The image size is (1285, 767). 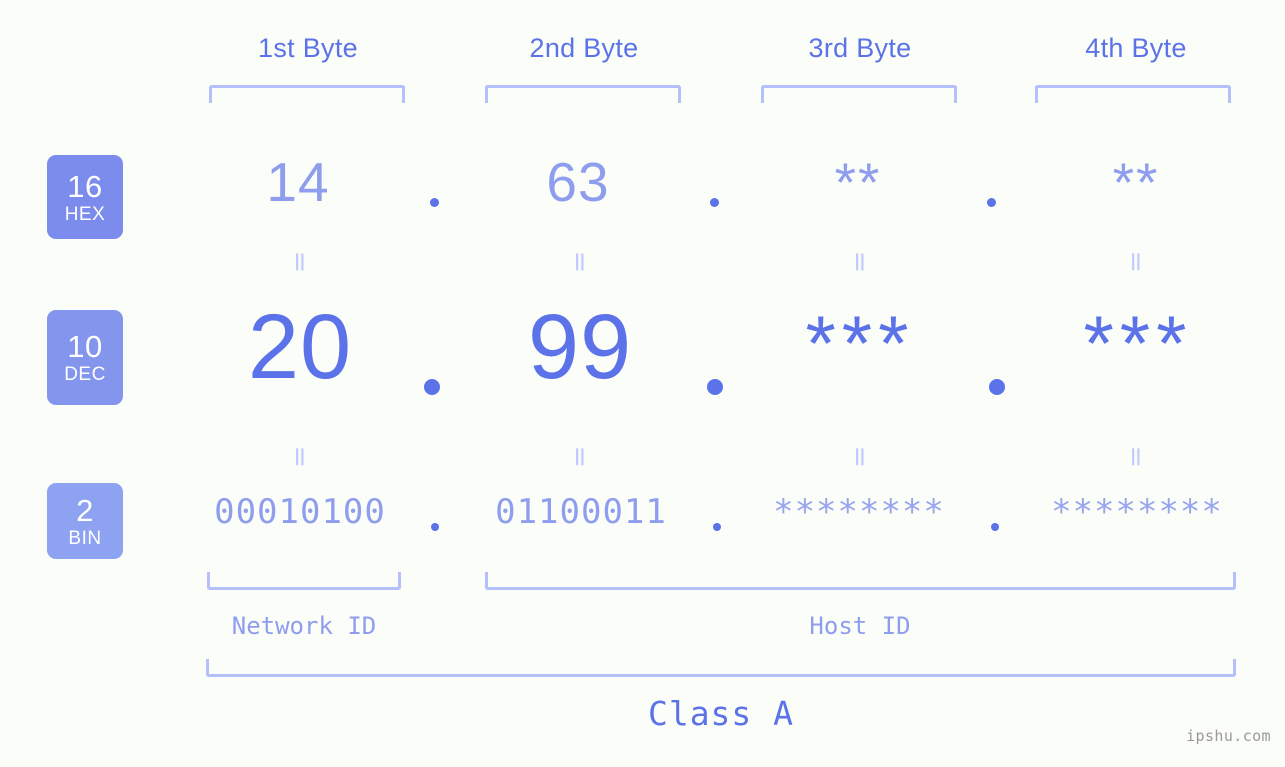 What do you see at coordinates (860, 262) in the screenshot?
I see `equals-hex-dec-3: =` at bounding box center [860, 262].